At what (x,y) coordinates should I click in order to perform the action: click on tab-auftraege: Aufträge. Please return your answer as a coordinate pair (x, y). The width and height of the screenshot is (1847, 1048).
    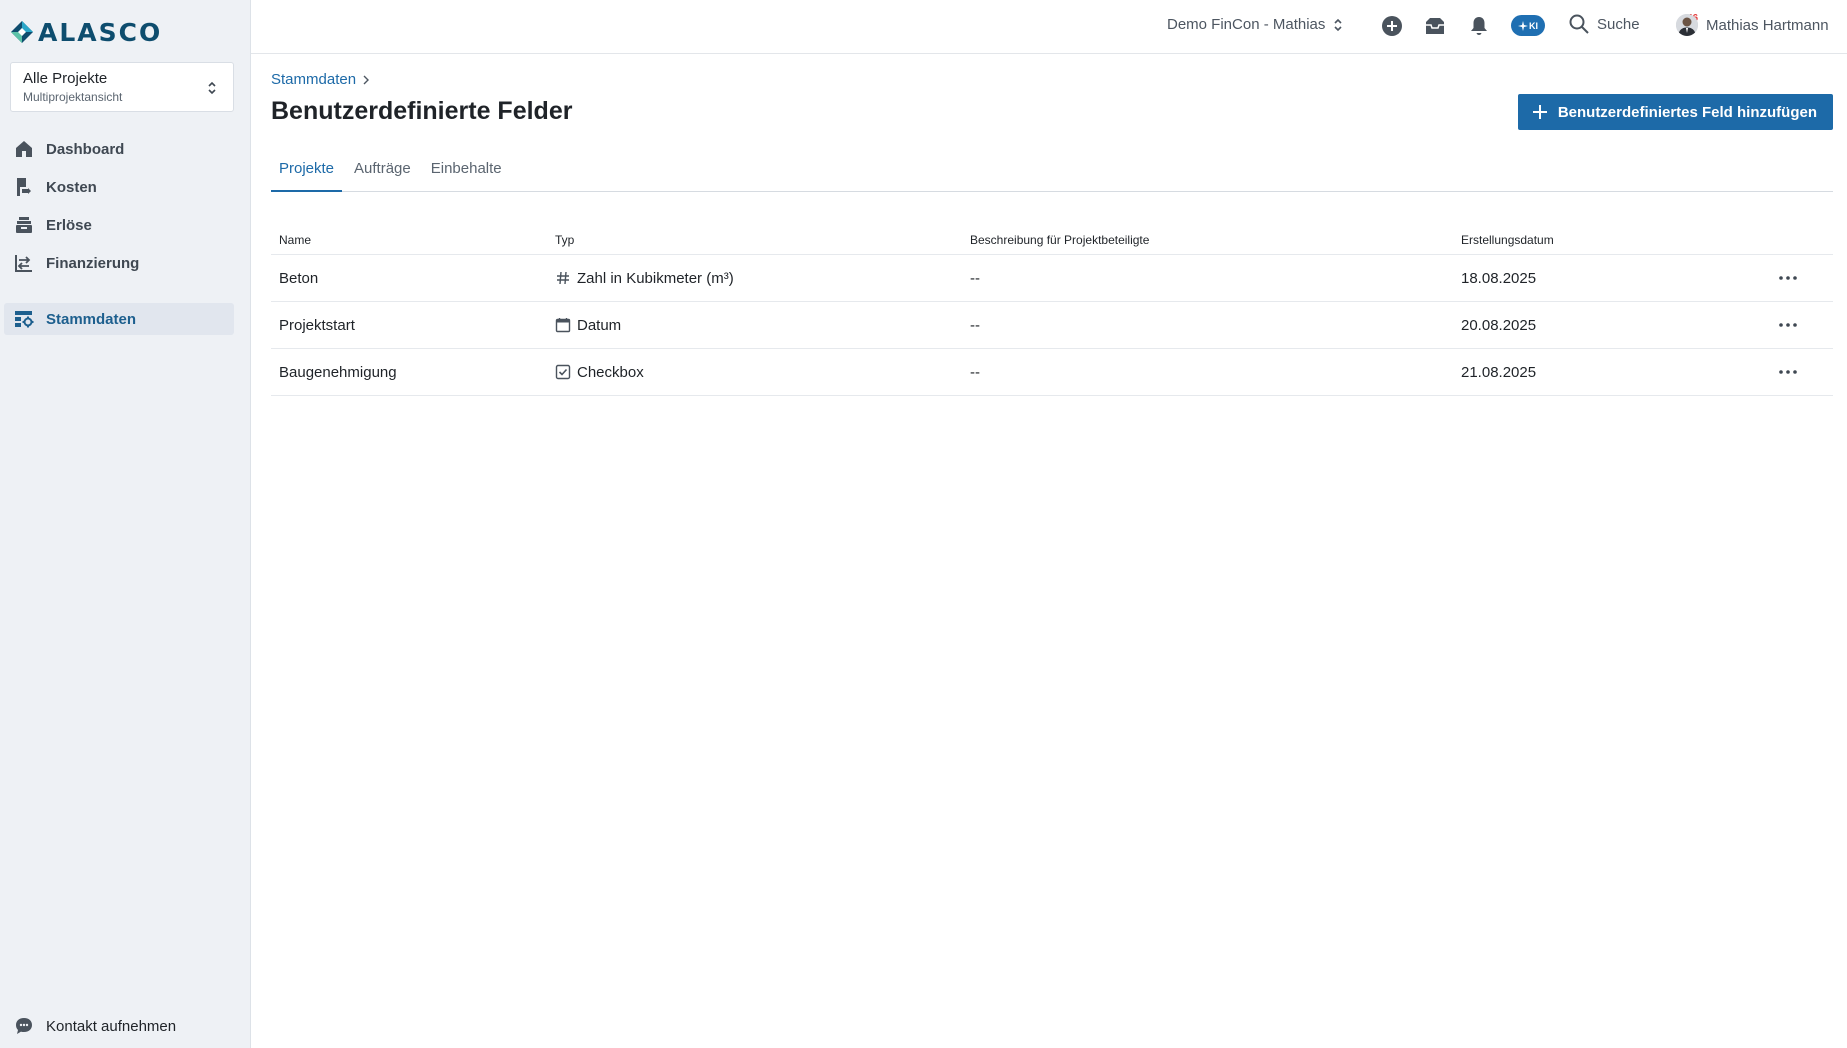
    Looking at the image, I should click on (382, 169).